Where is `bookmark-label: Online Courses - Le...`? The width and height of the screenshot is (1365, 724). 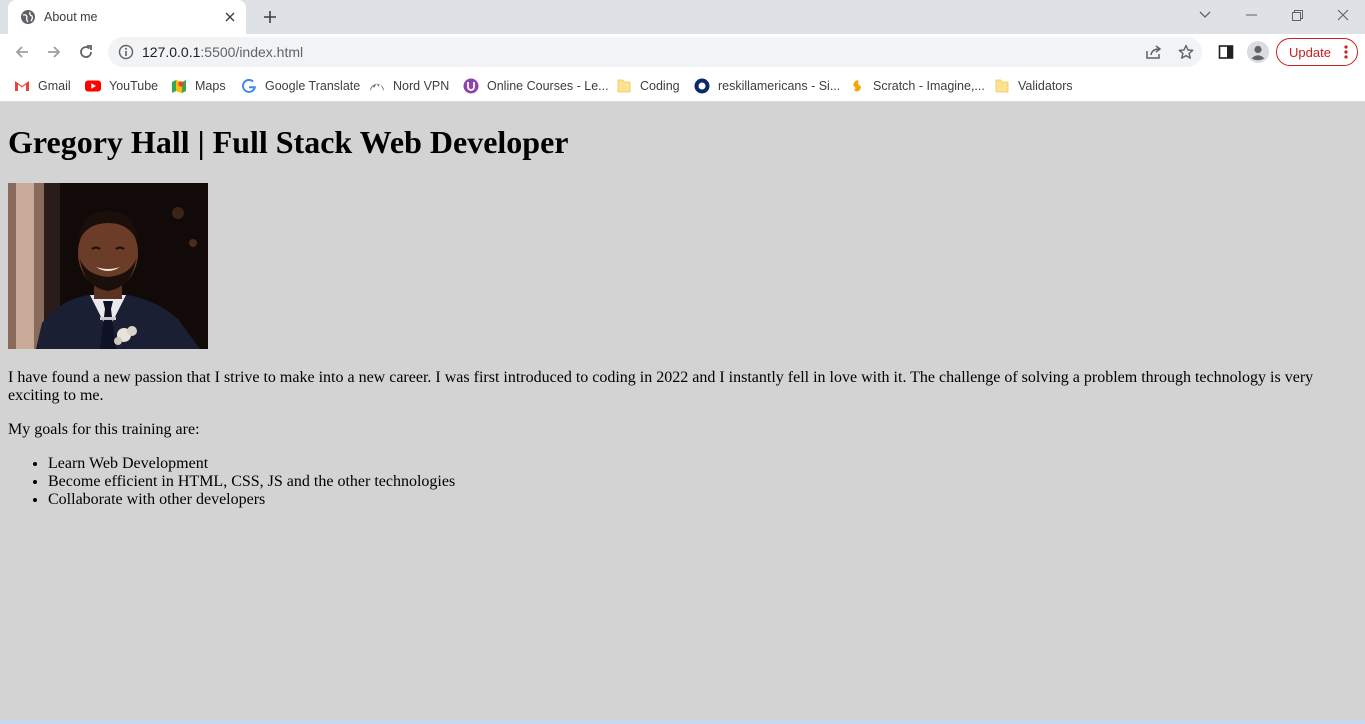
bookmark-label: Online Courses - Le... is located at coordinates (548, 86).